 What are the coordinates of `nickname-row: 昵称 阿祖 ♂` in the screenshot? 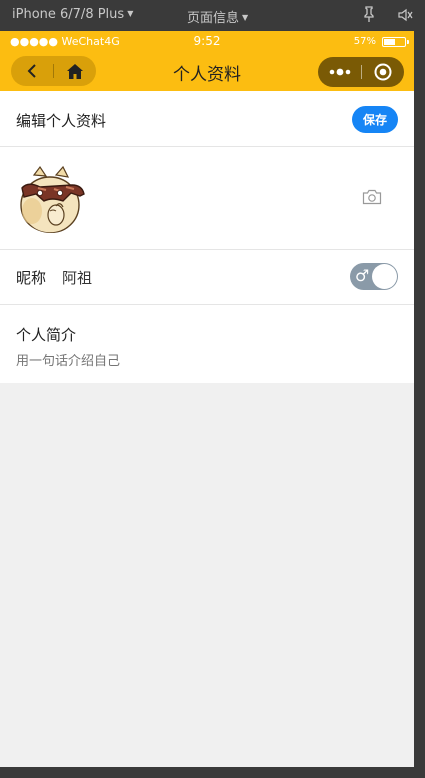 It's located at (207, 277).